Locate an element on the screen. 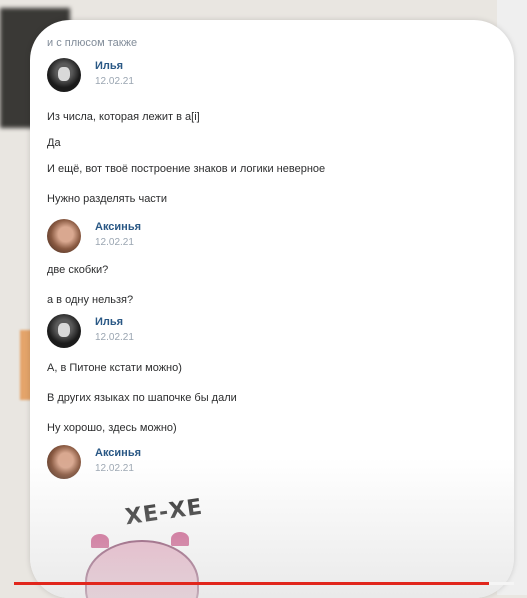  message-text: две скобки? is located at coordinates (78, 270).